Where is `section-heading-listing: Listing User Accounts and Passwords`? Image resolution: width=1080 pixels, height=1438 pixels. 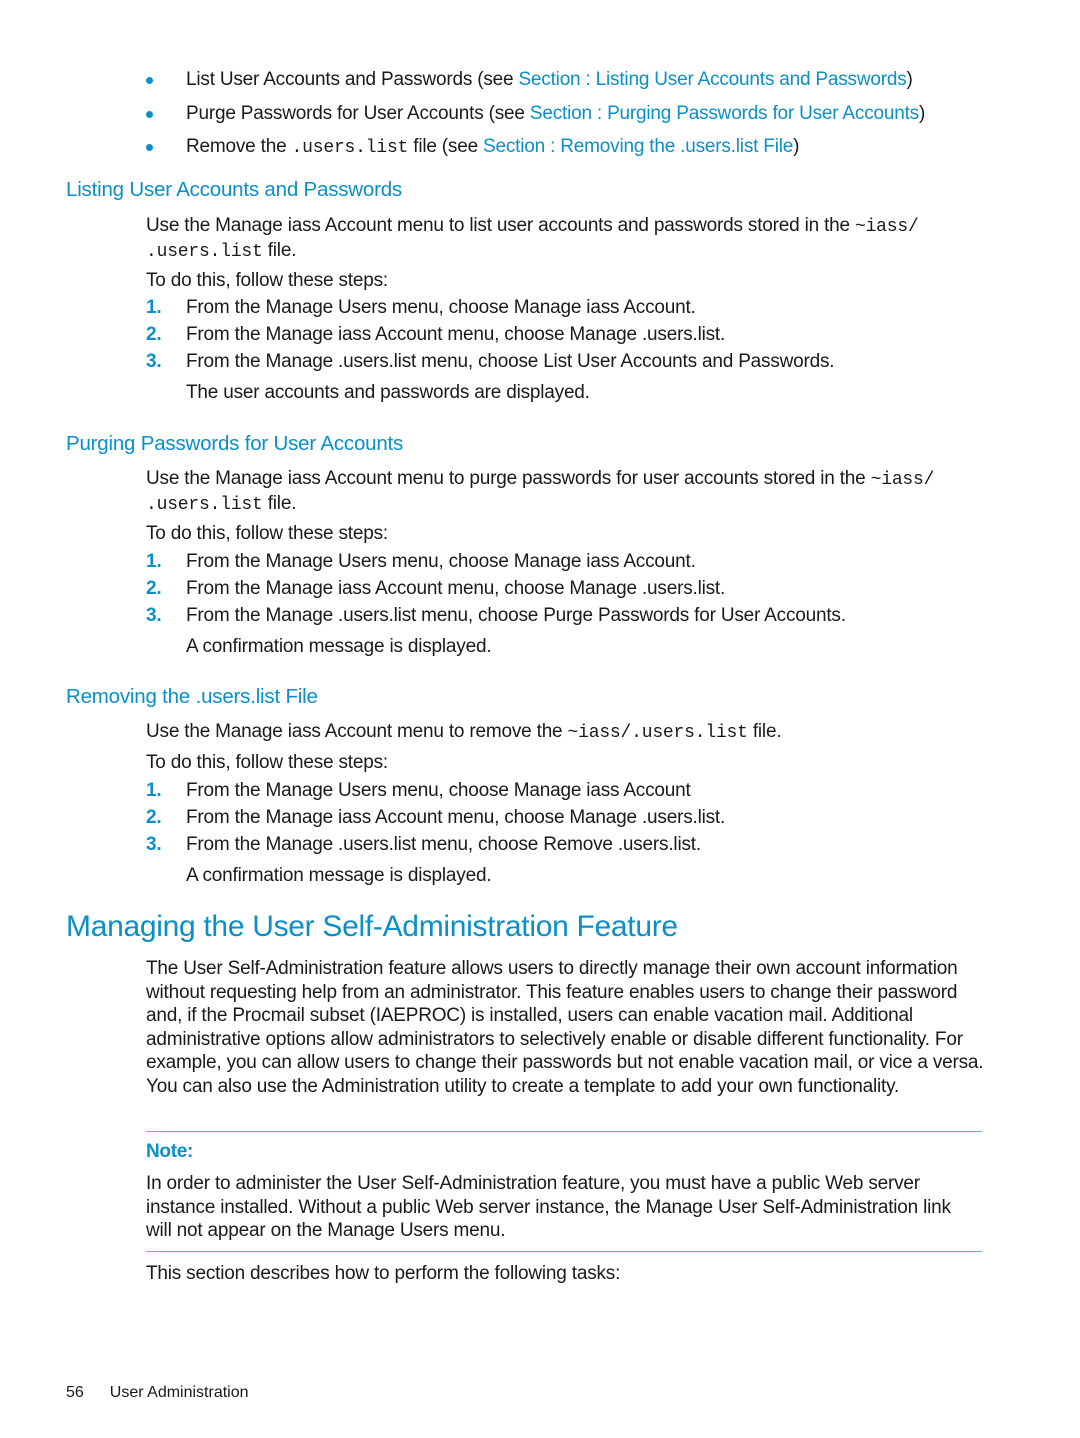
section-heading-listing: Listing User Accounts and Passwords is located at coordinates (234, 189).